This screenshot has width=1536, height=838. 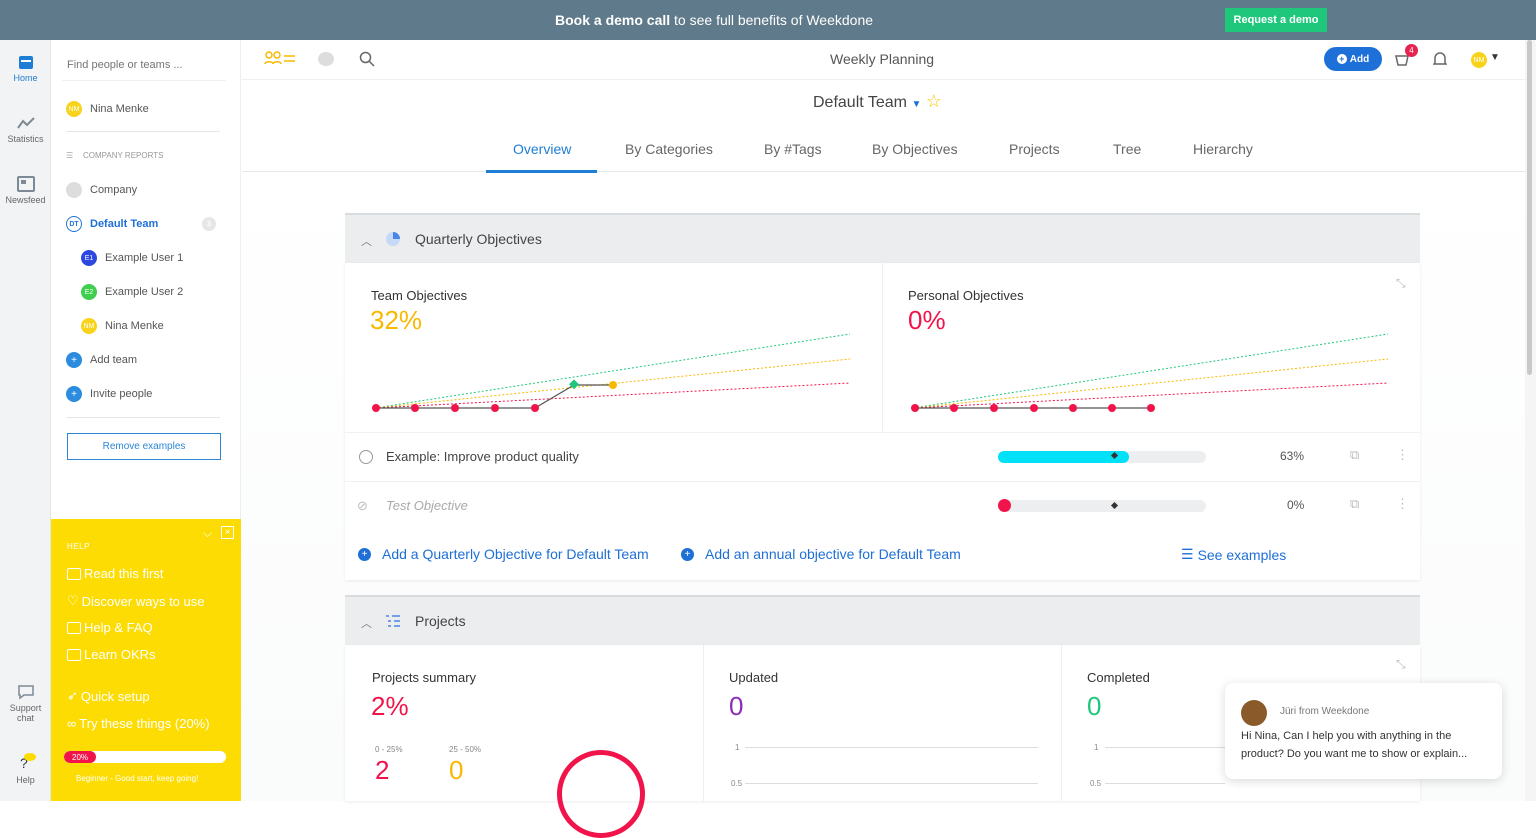 I want to click on page-title: Weekly Planning, so click(x=882, y=59).